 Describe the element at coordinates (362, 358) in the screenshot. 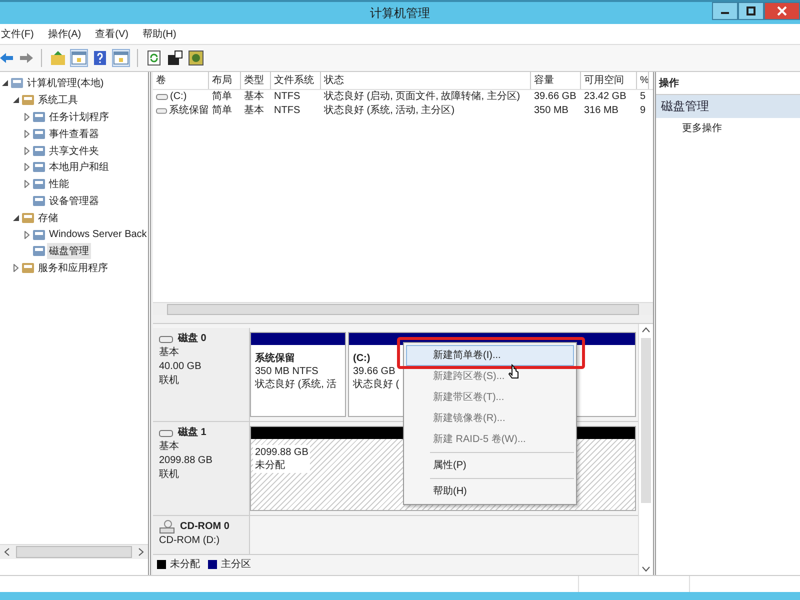

I see `partition-title: (C:)` at that location.